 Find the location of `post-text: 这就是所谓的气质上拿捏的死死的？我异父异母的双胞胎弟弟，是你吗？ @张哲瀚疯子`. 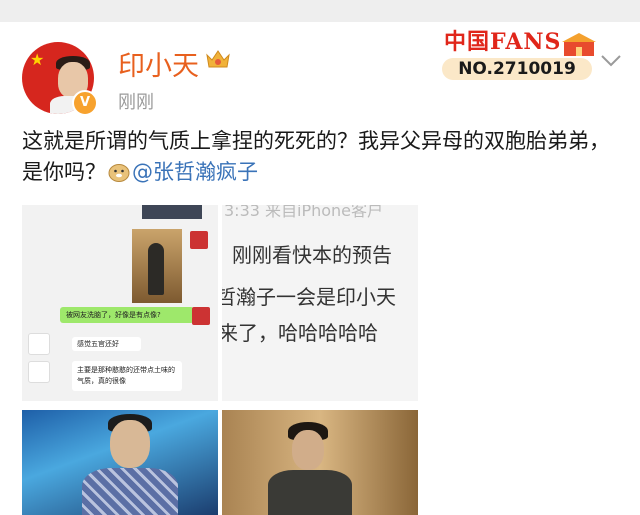

post-text: 这就是所谓的气质上拿捏的死死的？我异父异母的双胞胎弟弟，是你吗？ @张哲瀚疯子 is located at coordinates (322, 157).